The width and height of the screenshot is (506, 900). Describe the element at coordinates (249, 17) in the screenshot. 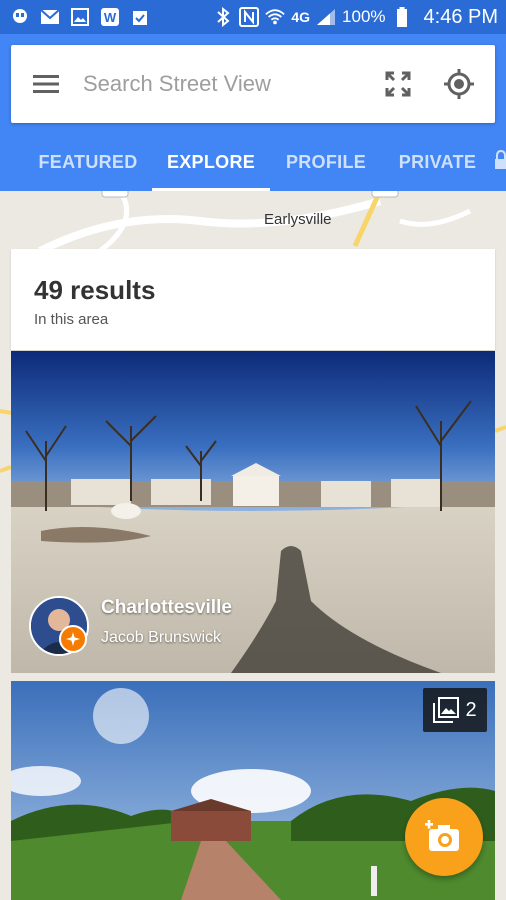

I see `nfc-icon` at that location.